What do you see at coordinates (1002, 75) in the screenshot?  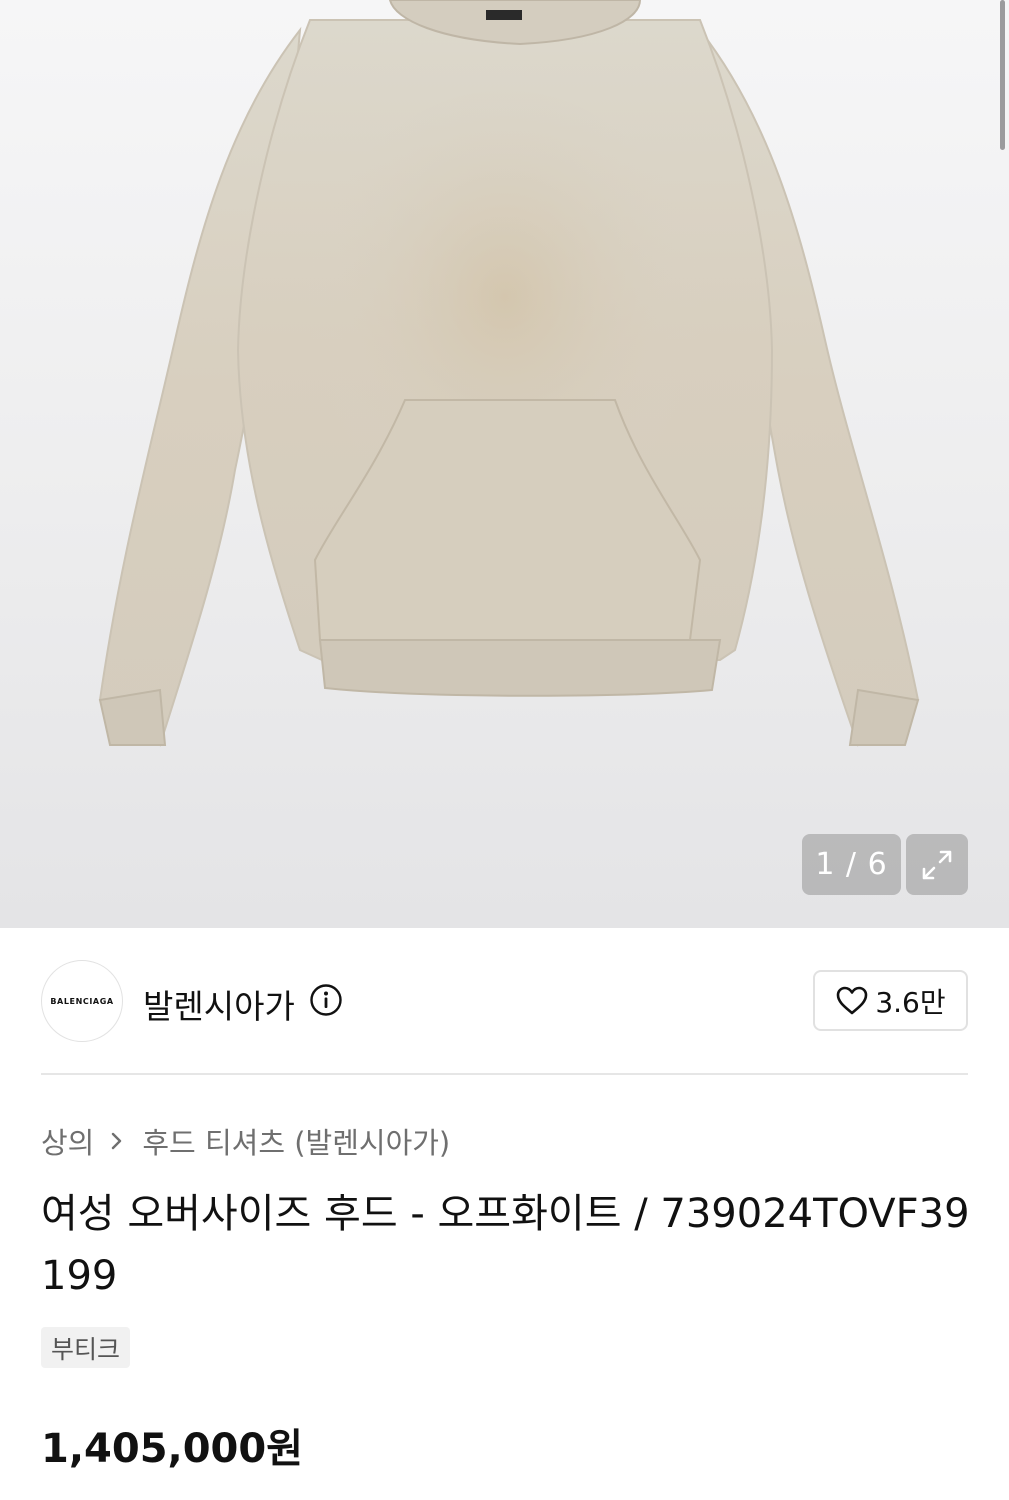 I see `scrollbar` at bounding box center [1002, 75].